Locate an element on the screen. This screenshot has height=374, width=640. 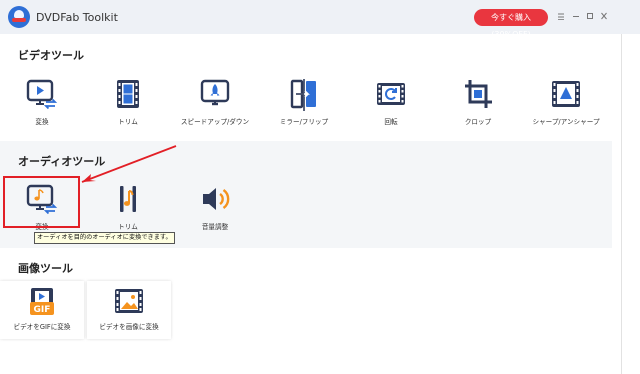
annotation-arrow is located at coordinates (129, 164).